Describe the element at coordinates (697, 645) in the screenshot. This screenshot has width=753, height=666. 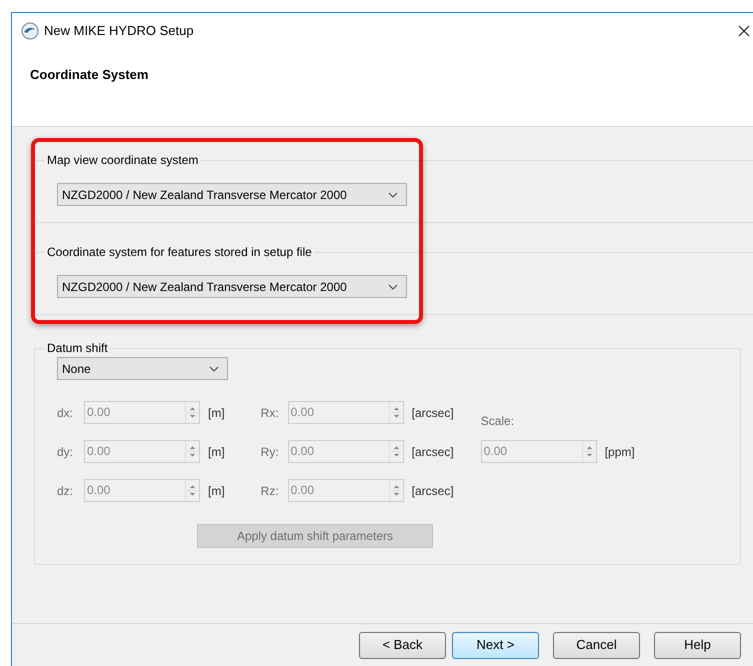
I see `dialog-button: Help` at that location.